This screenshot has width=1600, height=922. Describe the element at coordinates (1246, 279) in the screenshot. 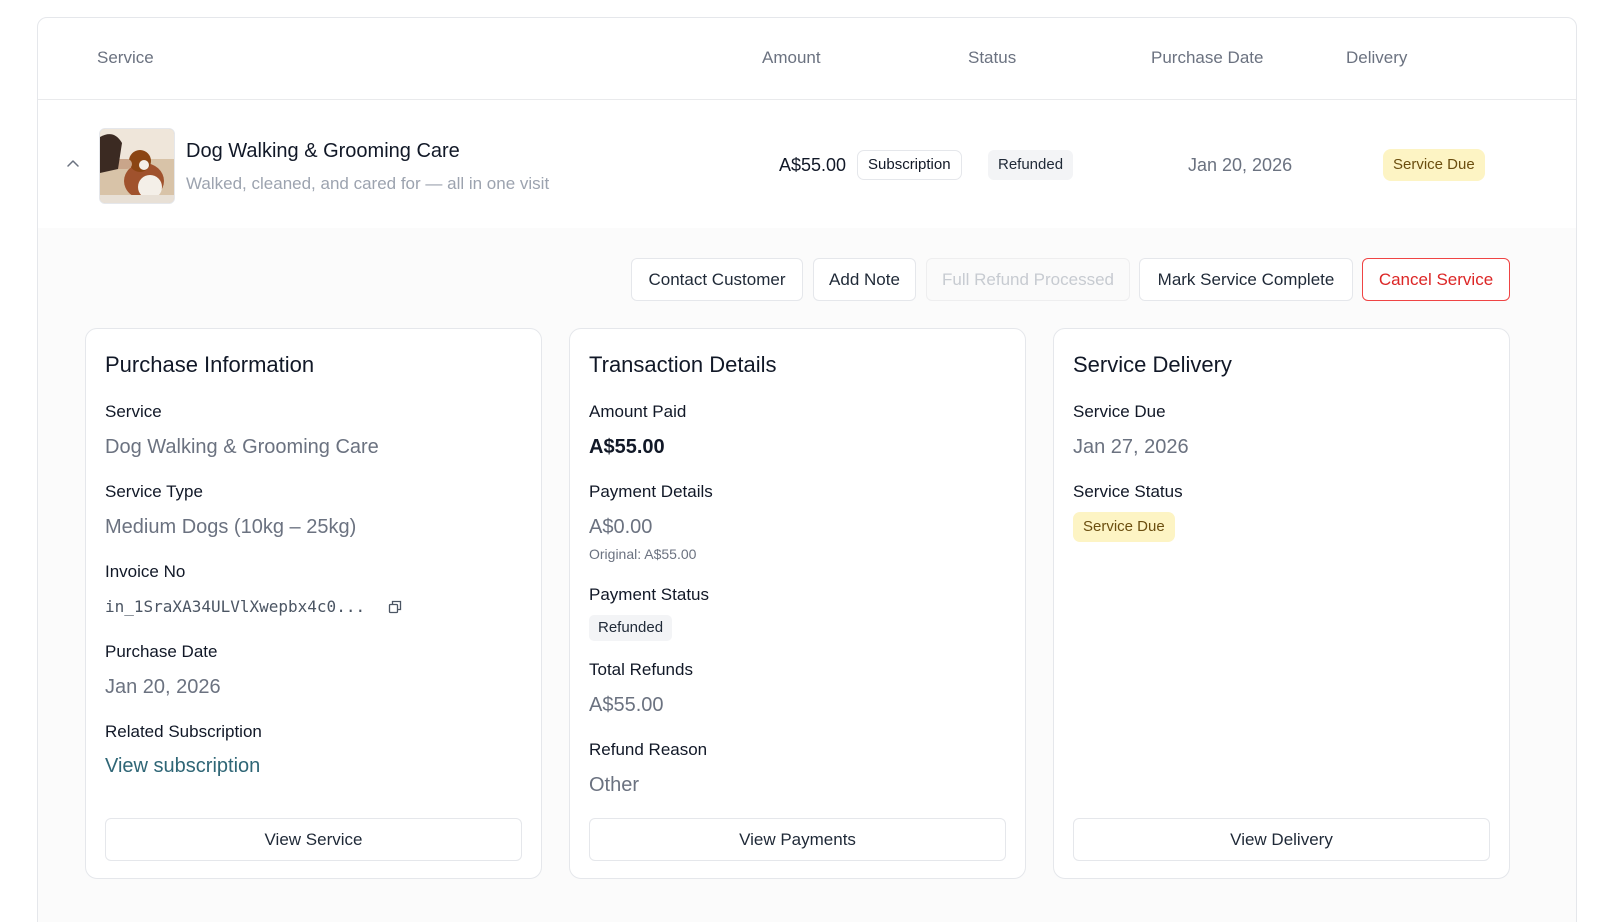

I see `mark-service-complete-button: Mark Service Complete` at that location.